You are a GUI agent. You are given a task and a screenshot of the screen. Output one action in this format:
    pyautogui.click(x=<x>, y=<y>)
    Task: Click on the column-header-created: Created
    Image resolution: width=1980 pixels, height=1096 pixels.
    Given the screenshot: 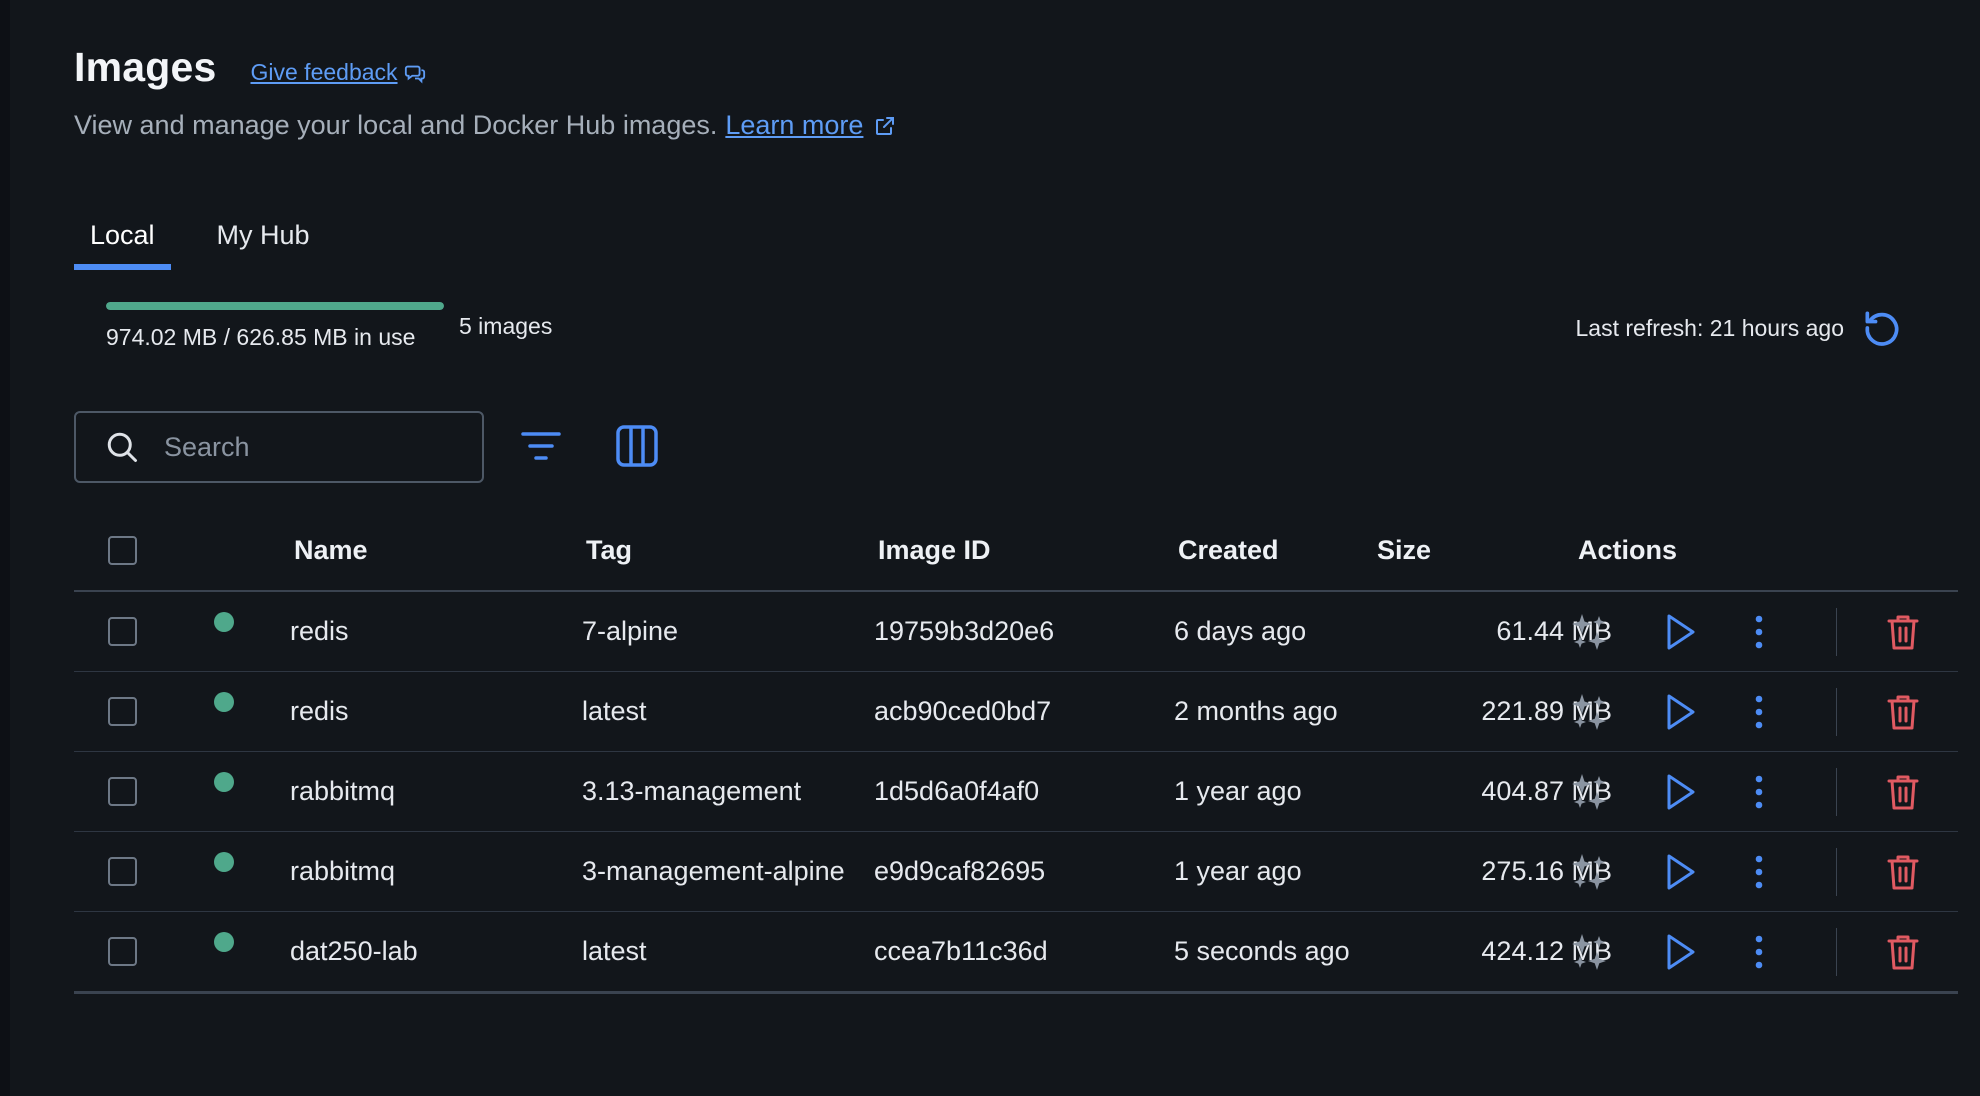 What is the action you would take?
    pyautogui.click(x=1228, y=550)
    